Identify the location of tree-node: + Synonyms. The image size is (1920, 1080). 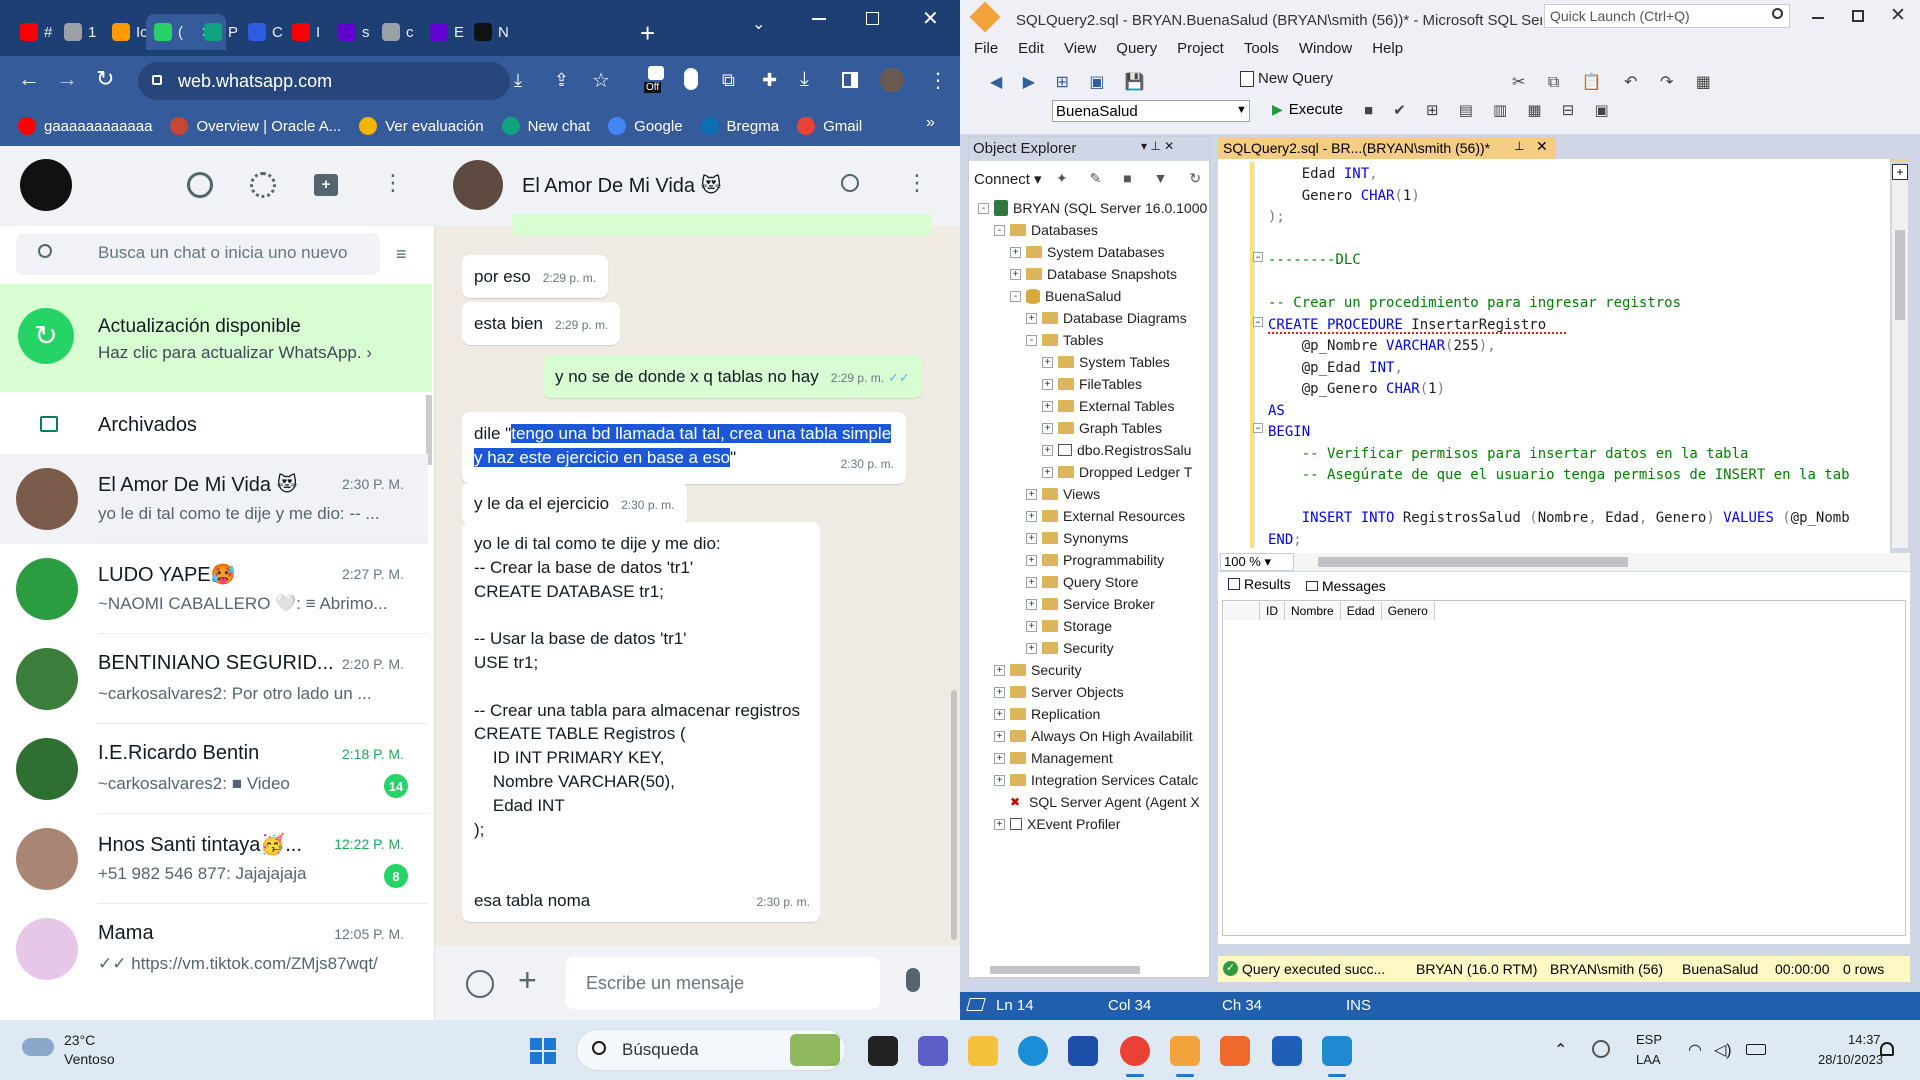
(1077, 538).